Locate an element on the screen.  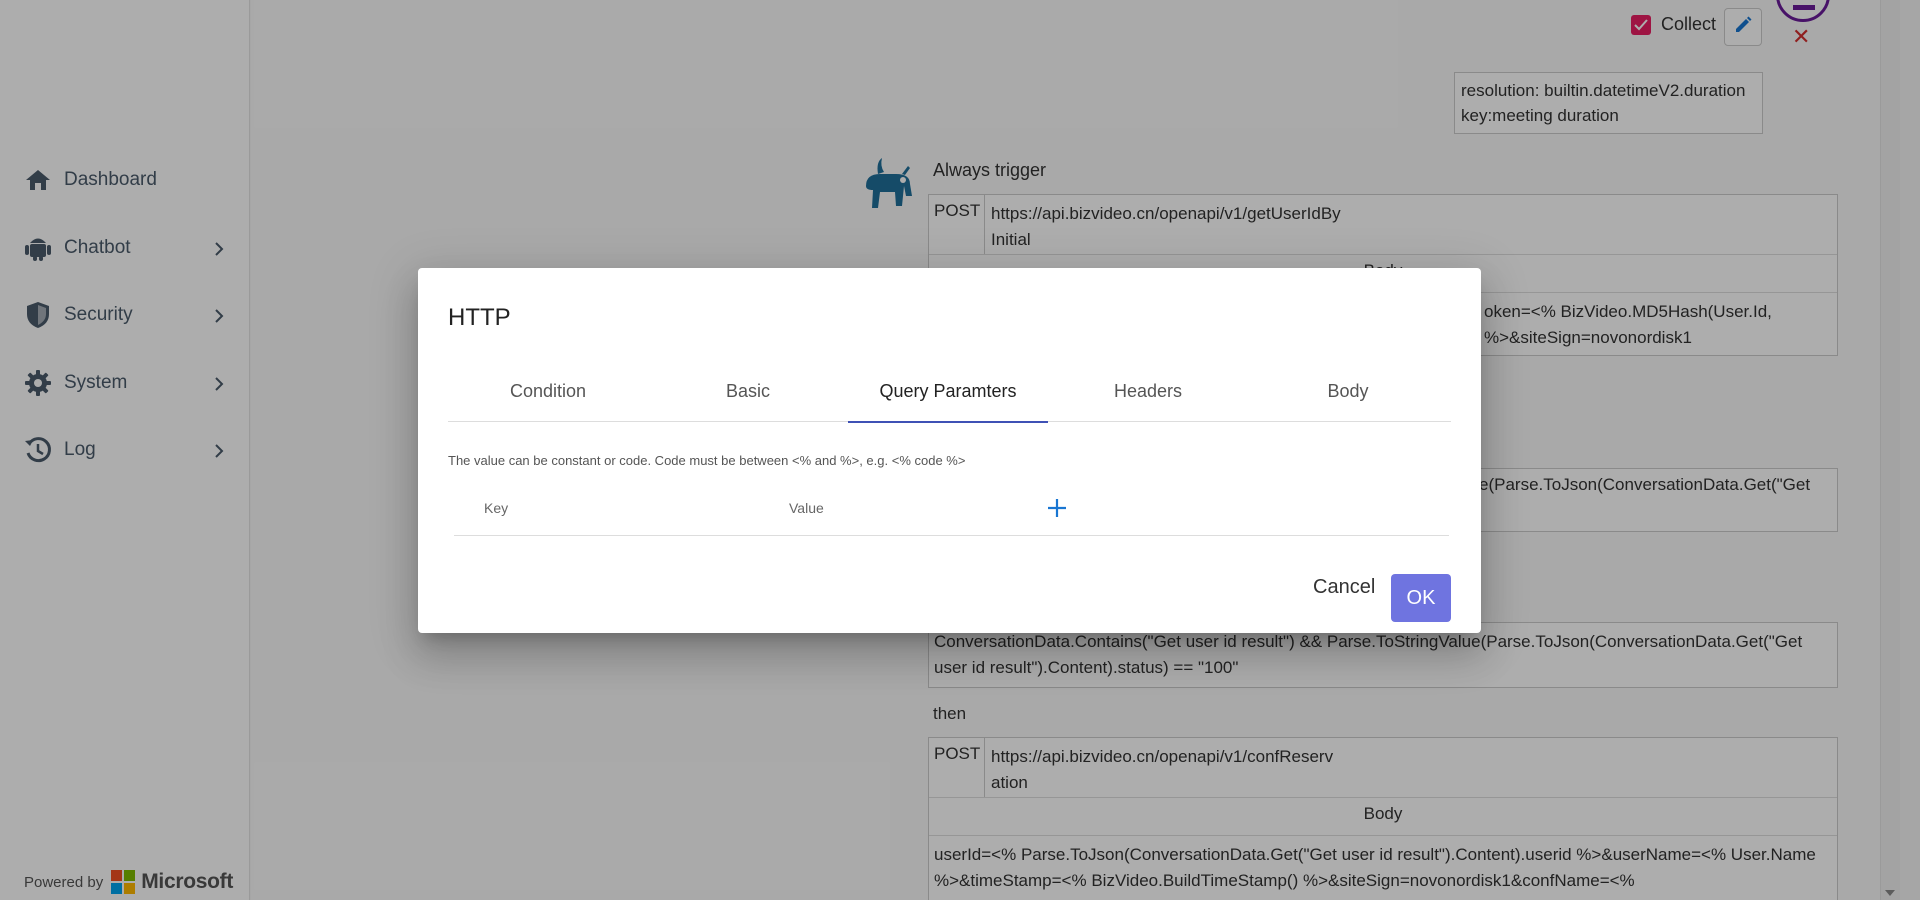
ok-button: OK is located at coordinates (1421, 598).